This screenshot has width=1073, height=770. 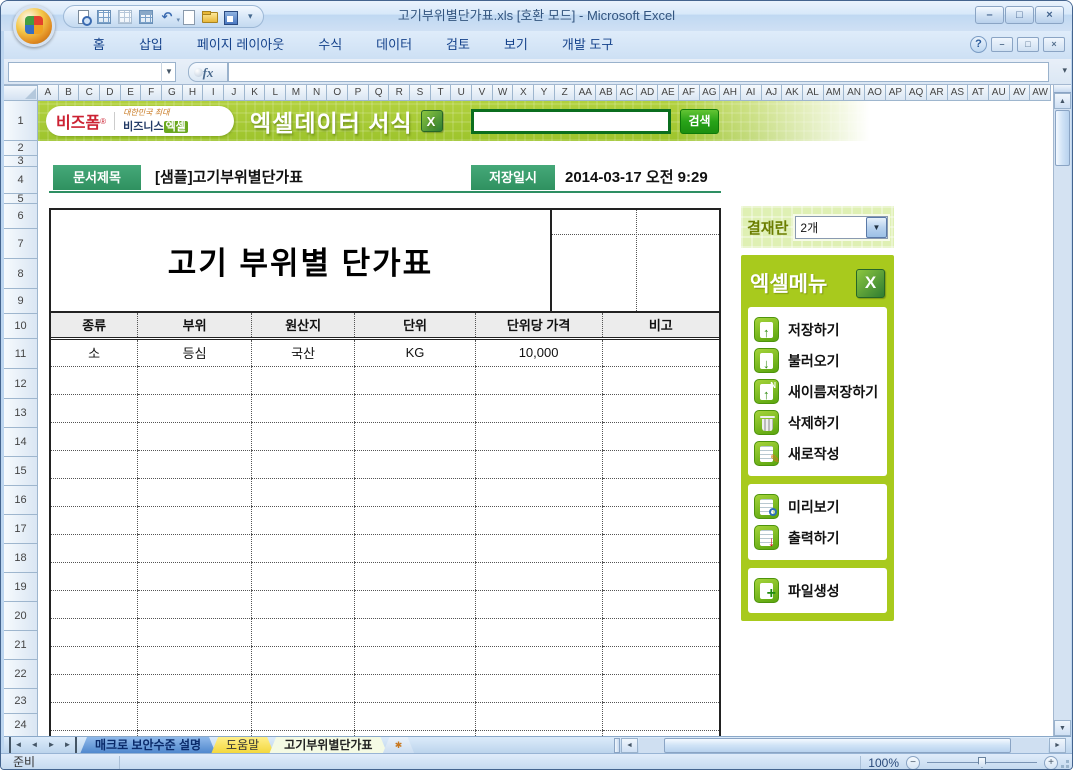 I want to click on dropdown-arrow-icon: ▼, so click(x=876, y=227).